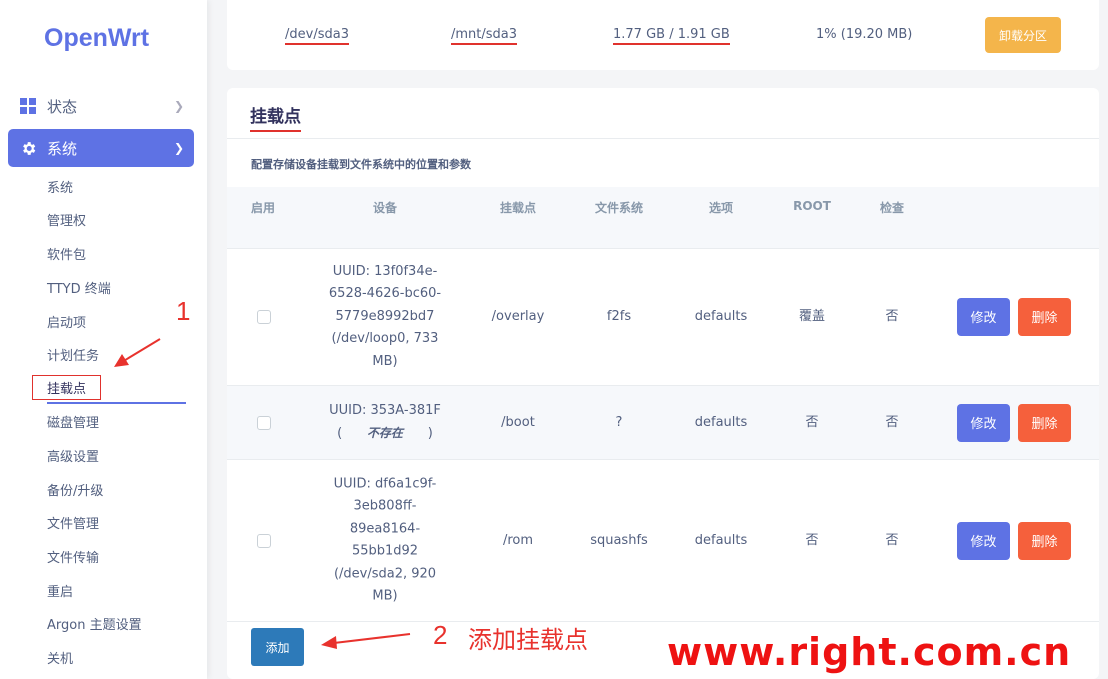 The height and width of the screenshot is (679, 1108). Describe the element at coordinates (116, 403) in the screenshot. I see `active-underline` at that location.